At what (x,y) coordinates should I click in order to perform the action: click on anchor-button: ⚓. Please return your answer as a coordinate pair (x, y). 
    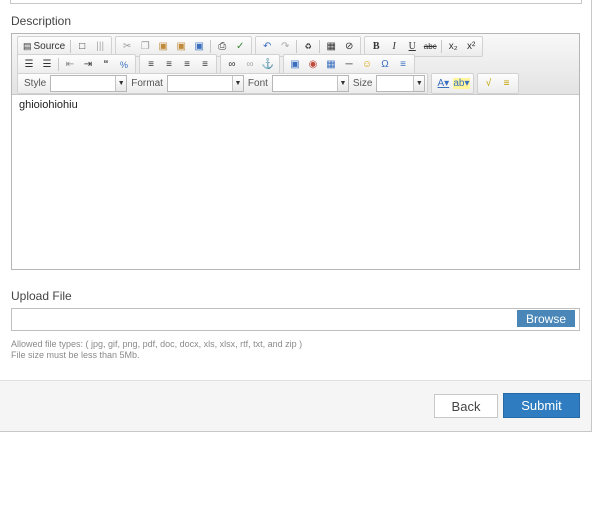
    Looking at the image, I should click on (268, 64).